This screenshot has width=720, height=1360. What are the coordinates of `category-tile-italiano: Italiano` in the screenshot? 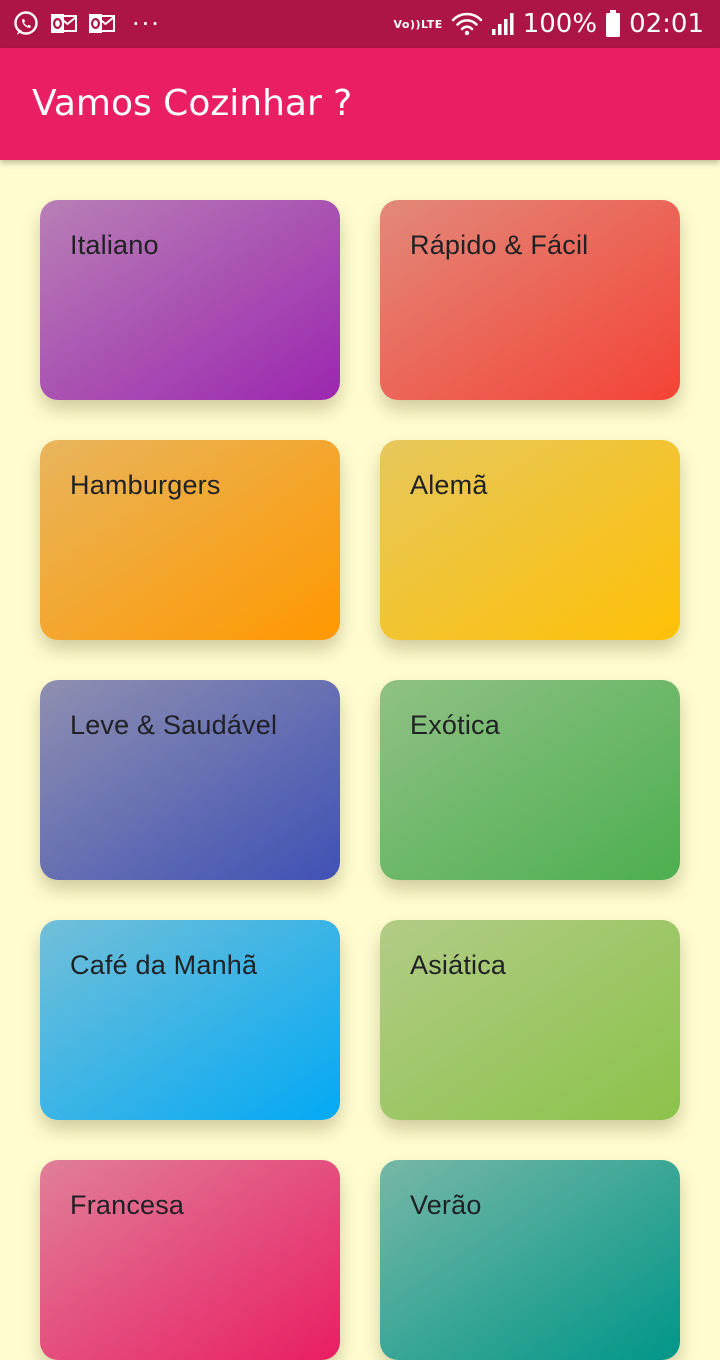 It's located at (190, 300).